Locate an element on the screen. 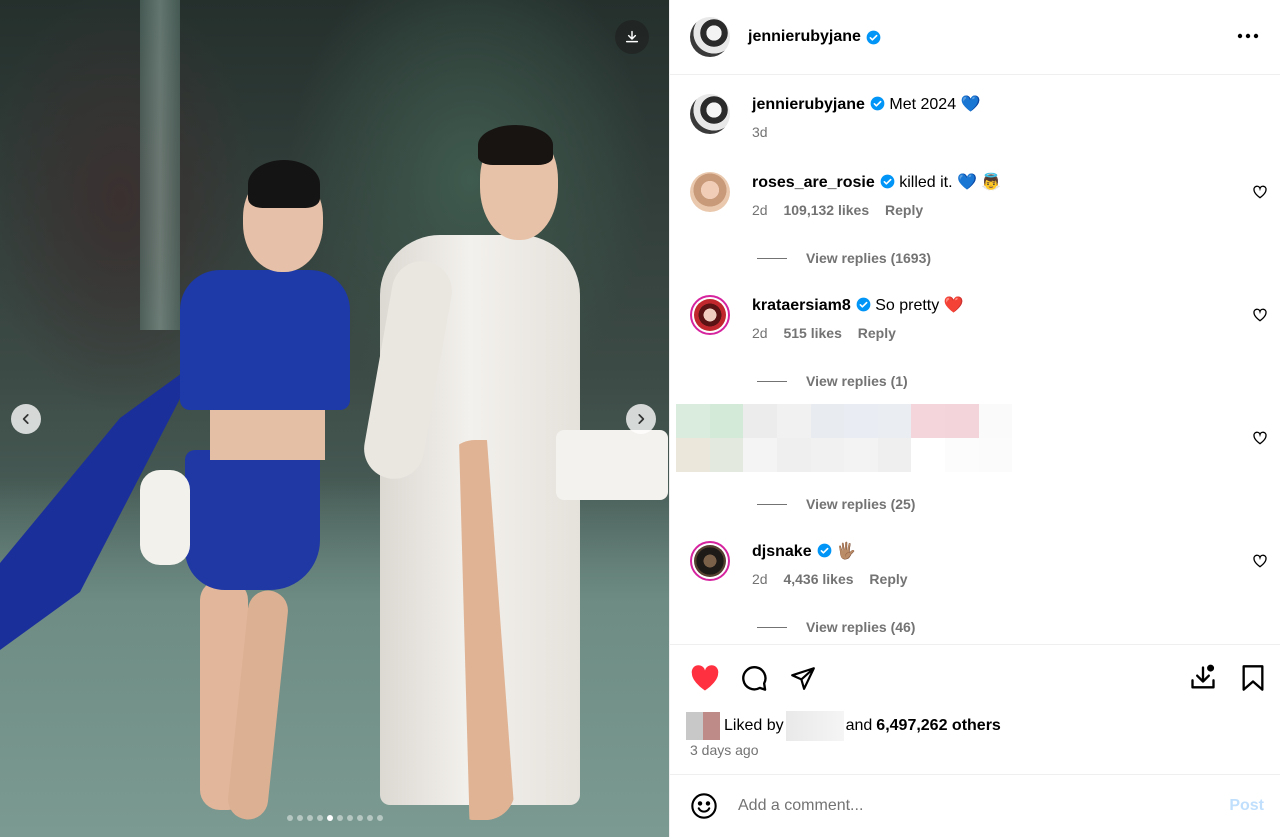  comment-emoji: 💙 👼 is located at coordinates (979, 182).